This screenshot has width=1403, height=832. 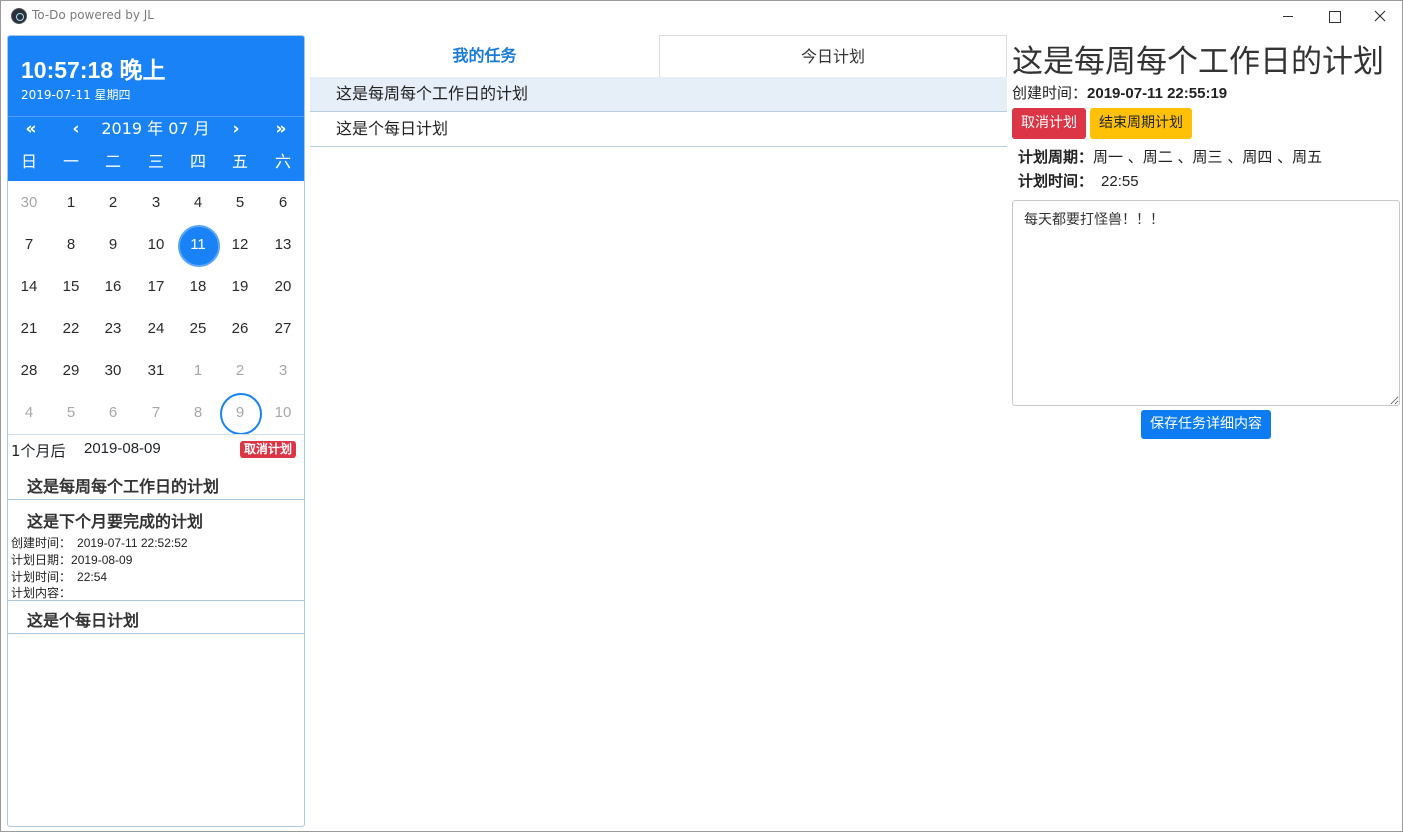 What do you see at coordinates (658, 94) in the screenshot?
I see `task-item: 这是每周每个工作日的计划` at bounding box center [658, 94].